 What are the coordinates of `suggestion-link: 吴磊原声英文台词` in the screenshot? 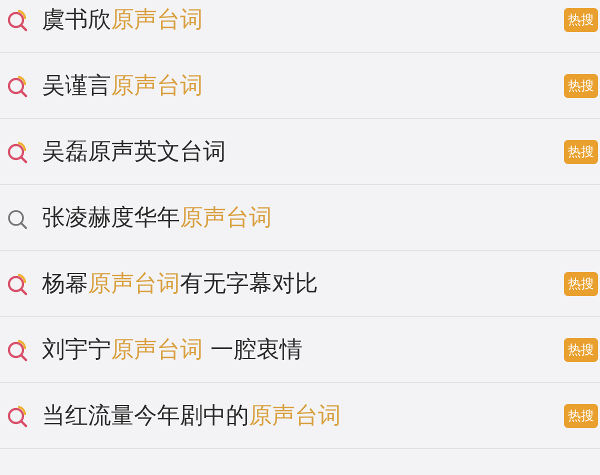 It's located at (303, 151).